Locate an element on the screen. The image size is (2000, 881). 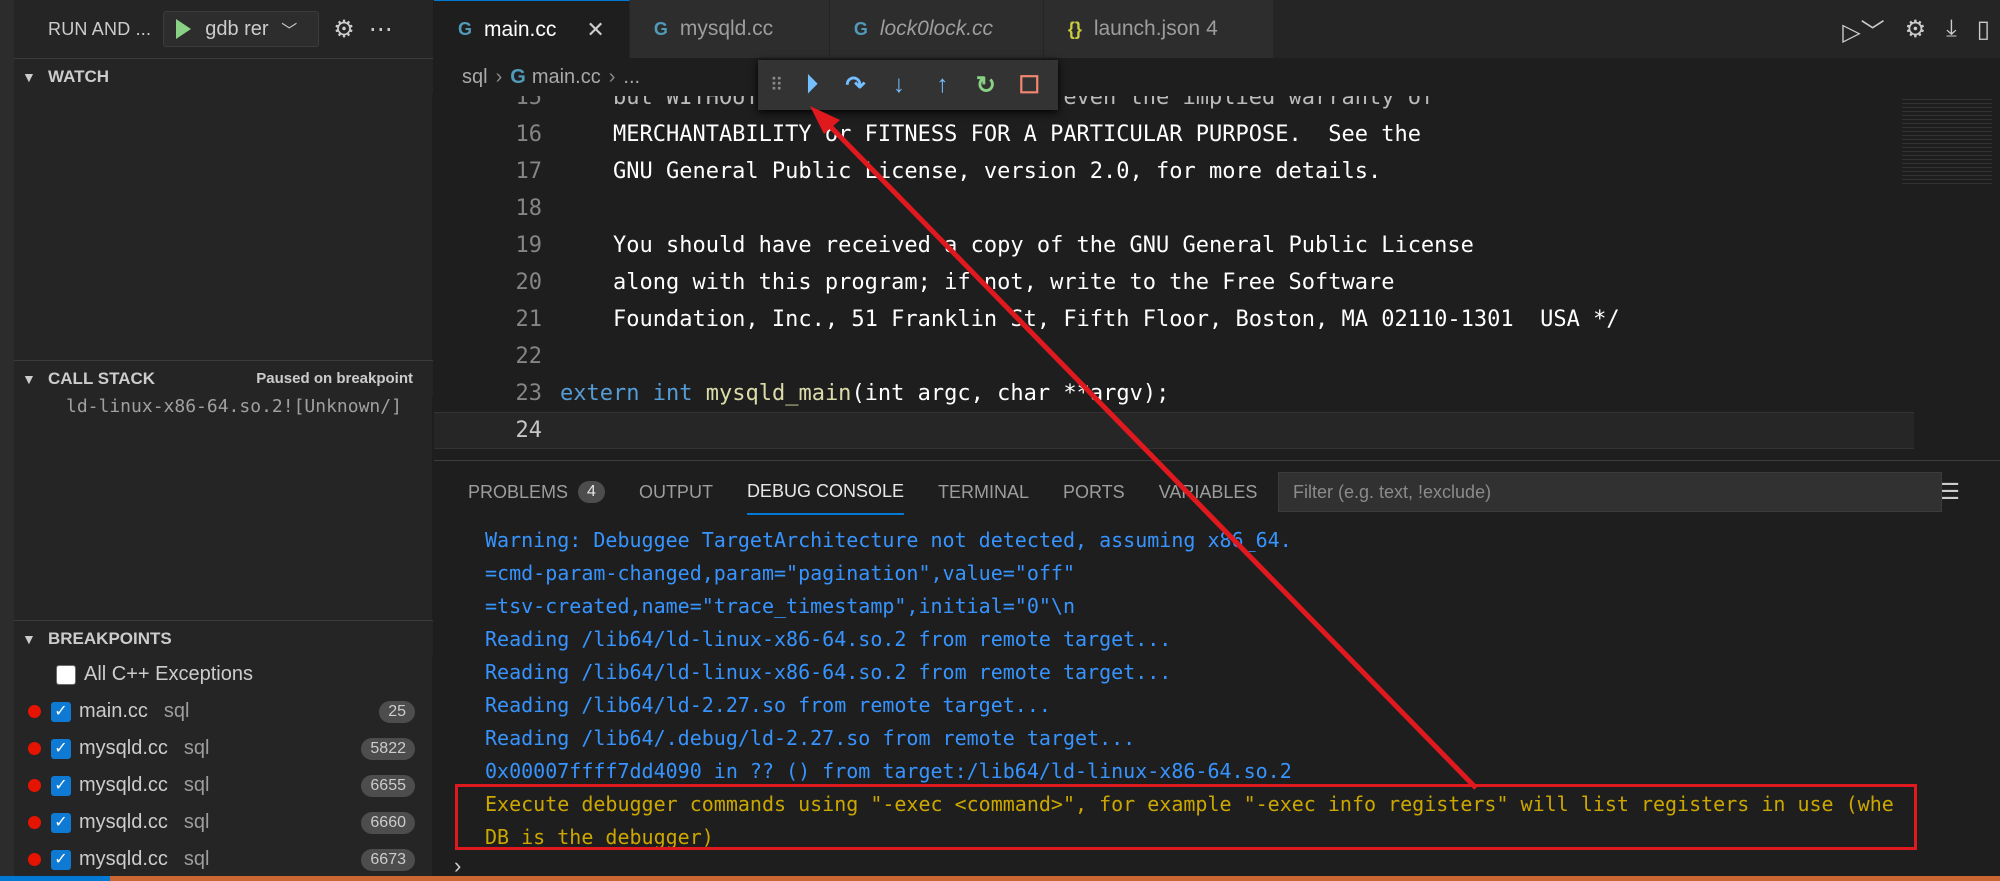
breakpoints-section-header: ▼ BREAKPOINTS is located at coordinates (223, 638).